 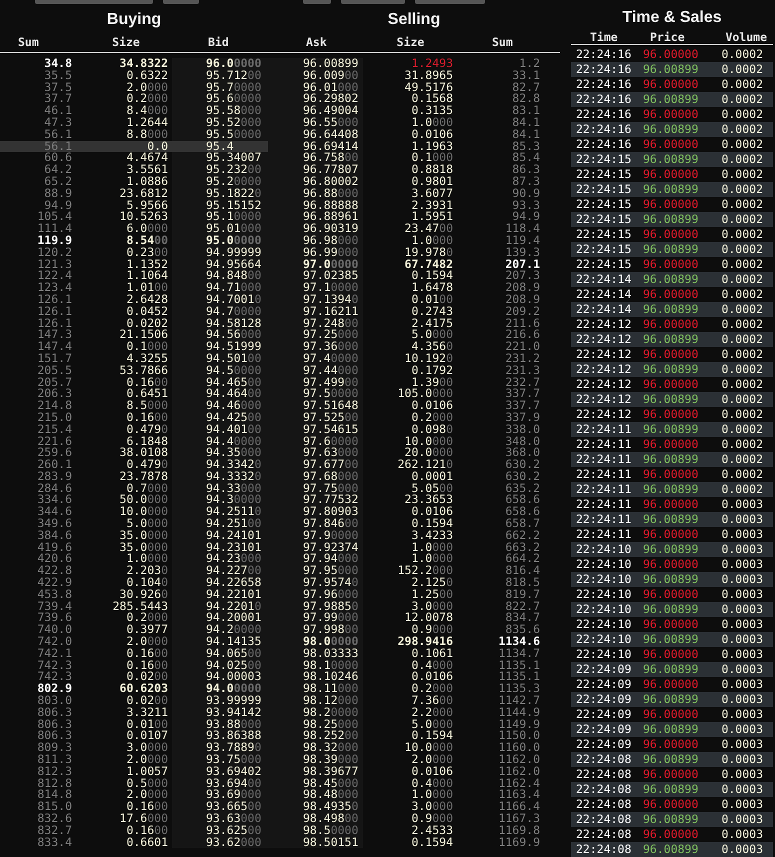 What do you see at coordinates (147, 158) in the screenshot?
I see `size-cell-text: 4.4674` at bounding box center [147, 158].